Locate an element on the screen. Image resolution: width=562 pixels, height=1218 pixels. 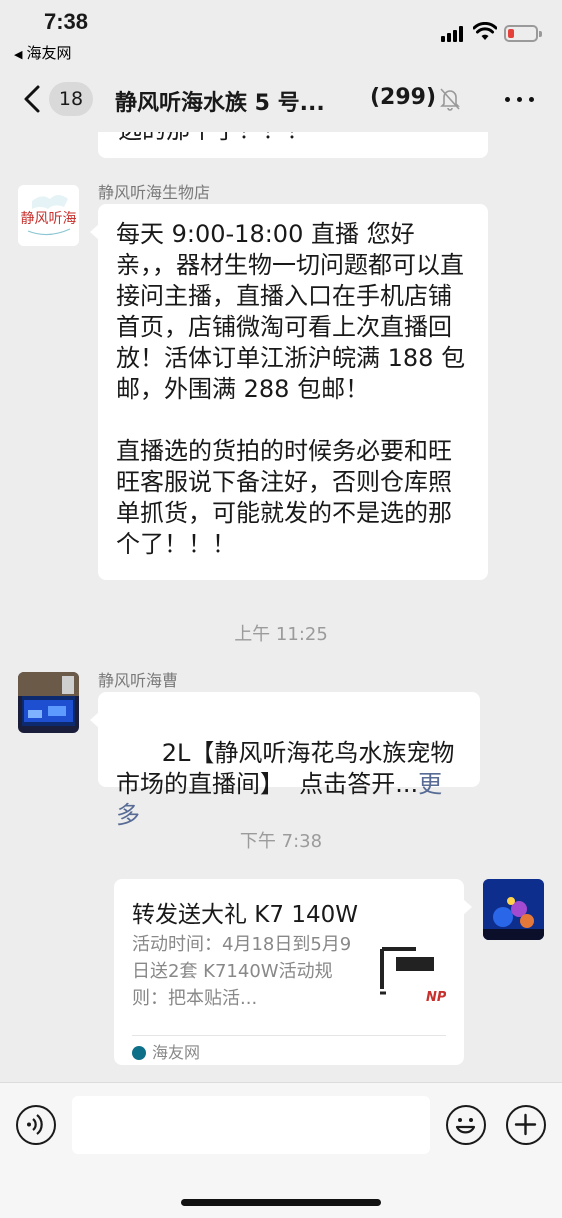
member-count: (299) is located at coordinates (403, 97).